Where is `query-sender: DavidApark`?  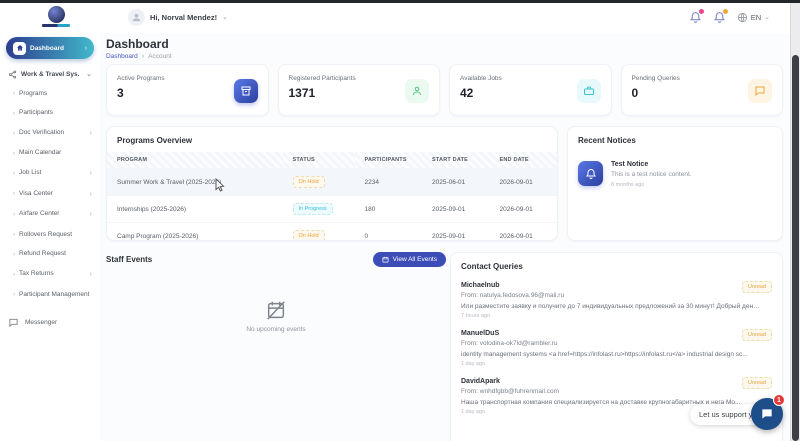 query-sender: DavidApark is located at coordinates (480, 381).